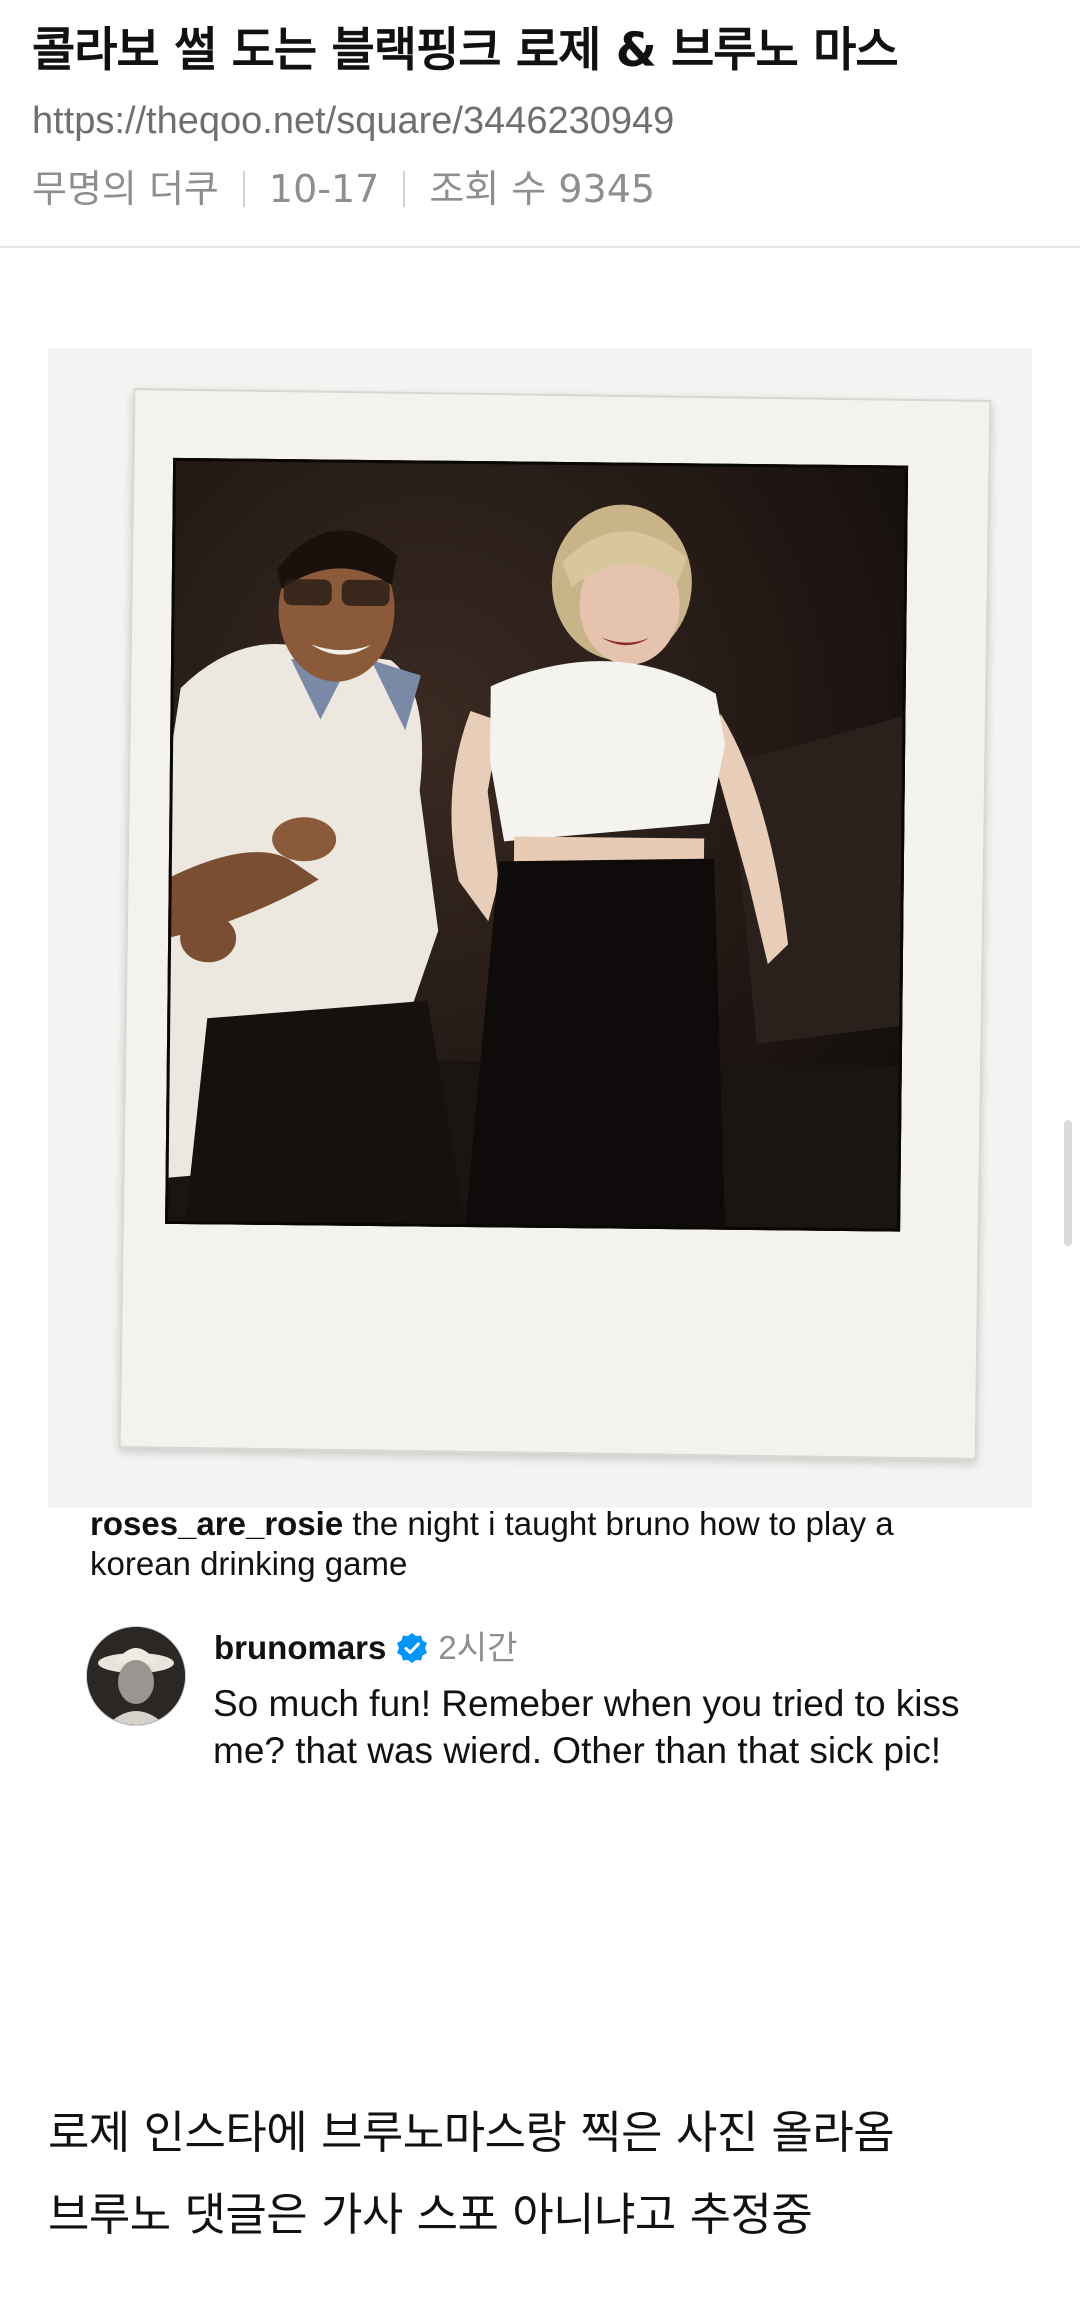 The image size is (1080, 2318). I want to click on post-url-link: https://theqoo.net/square/3446230949, so click(353, 121).